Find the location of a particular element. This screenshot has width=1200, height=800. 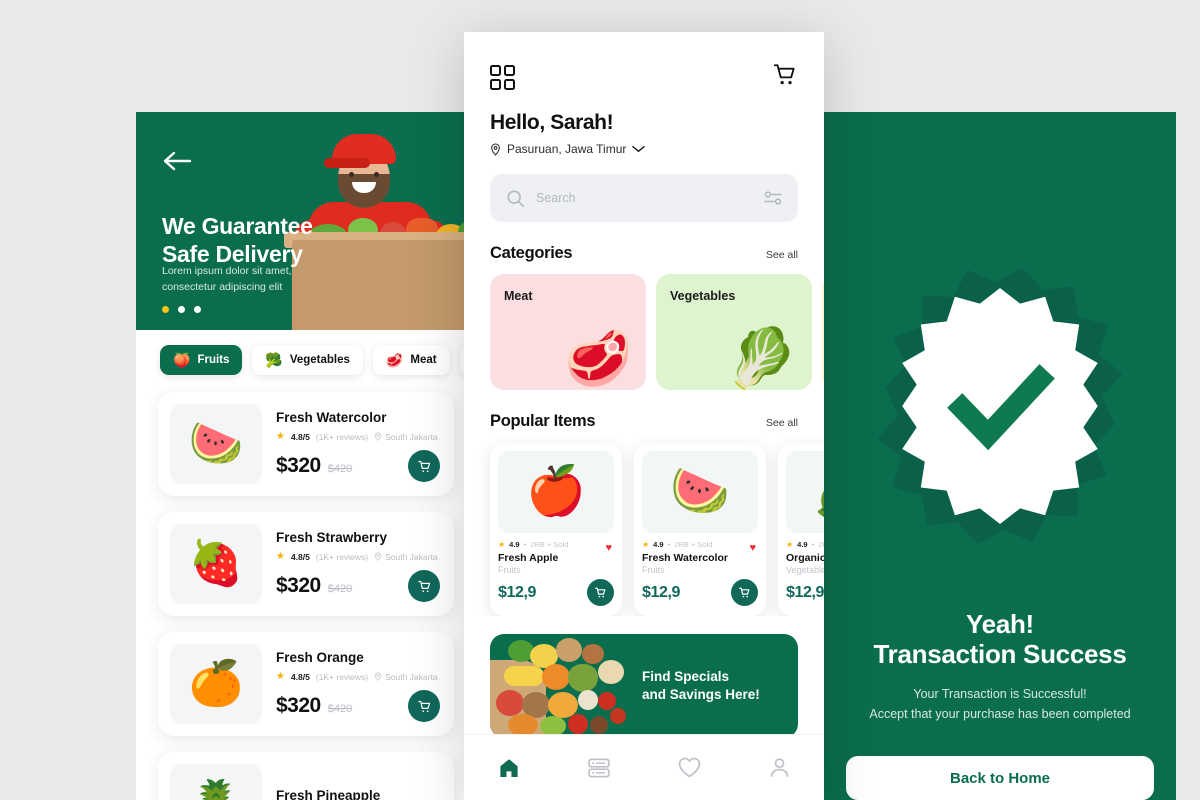

success-subtitle-line1: Your Transaction is Successful! is located at coordinates (1000, 694).